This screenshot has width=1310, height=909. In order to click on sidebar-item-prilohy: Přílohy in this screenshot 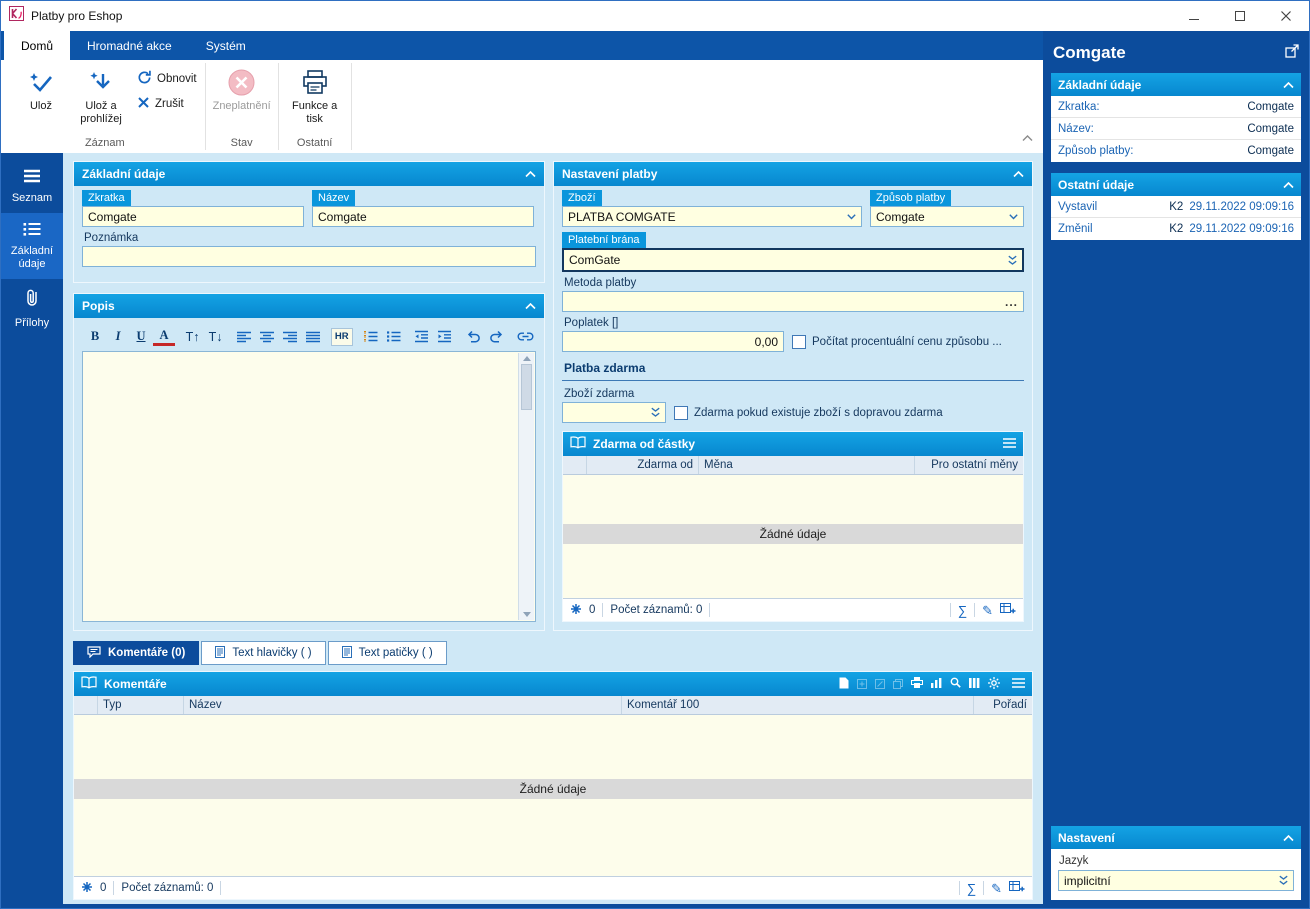, I will do `click(32, 308)`.